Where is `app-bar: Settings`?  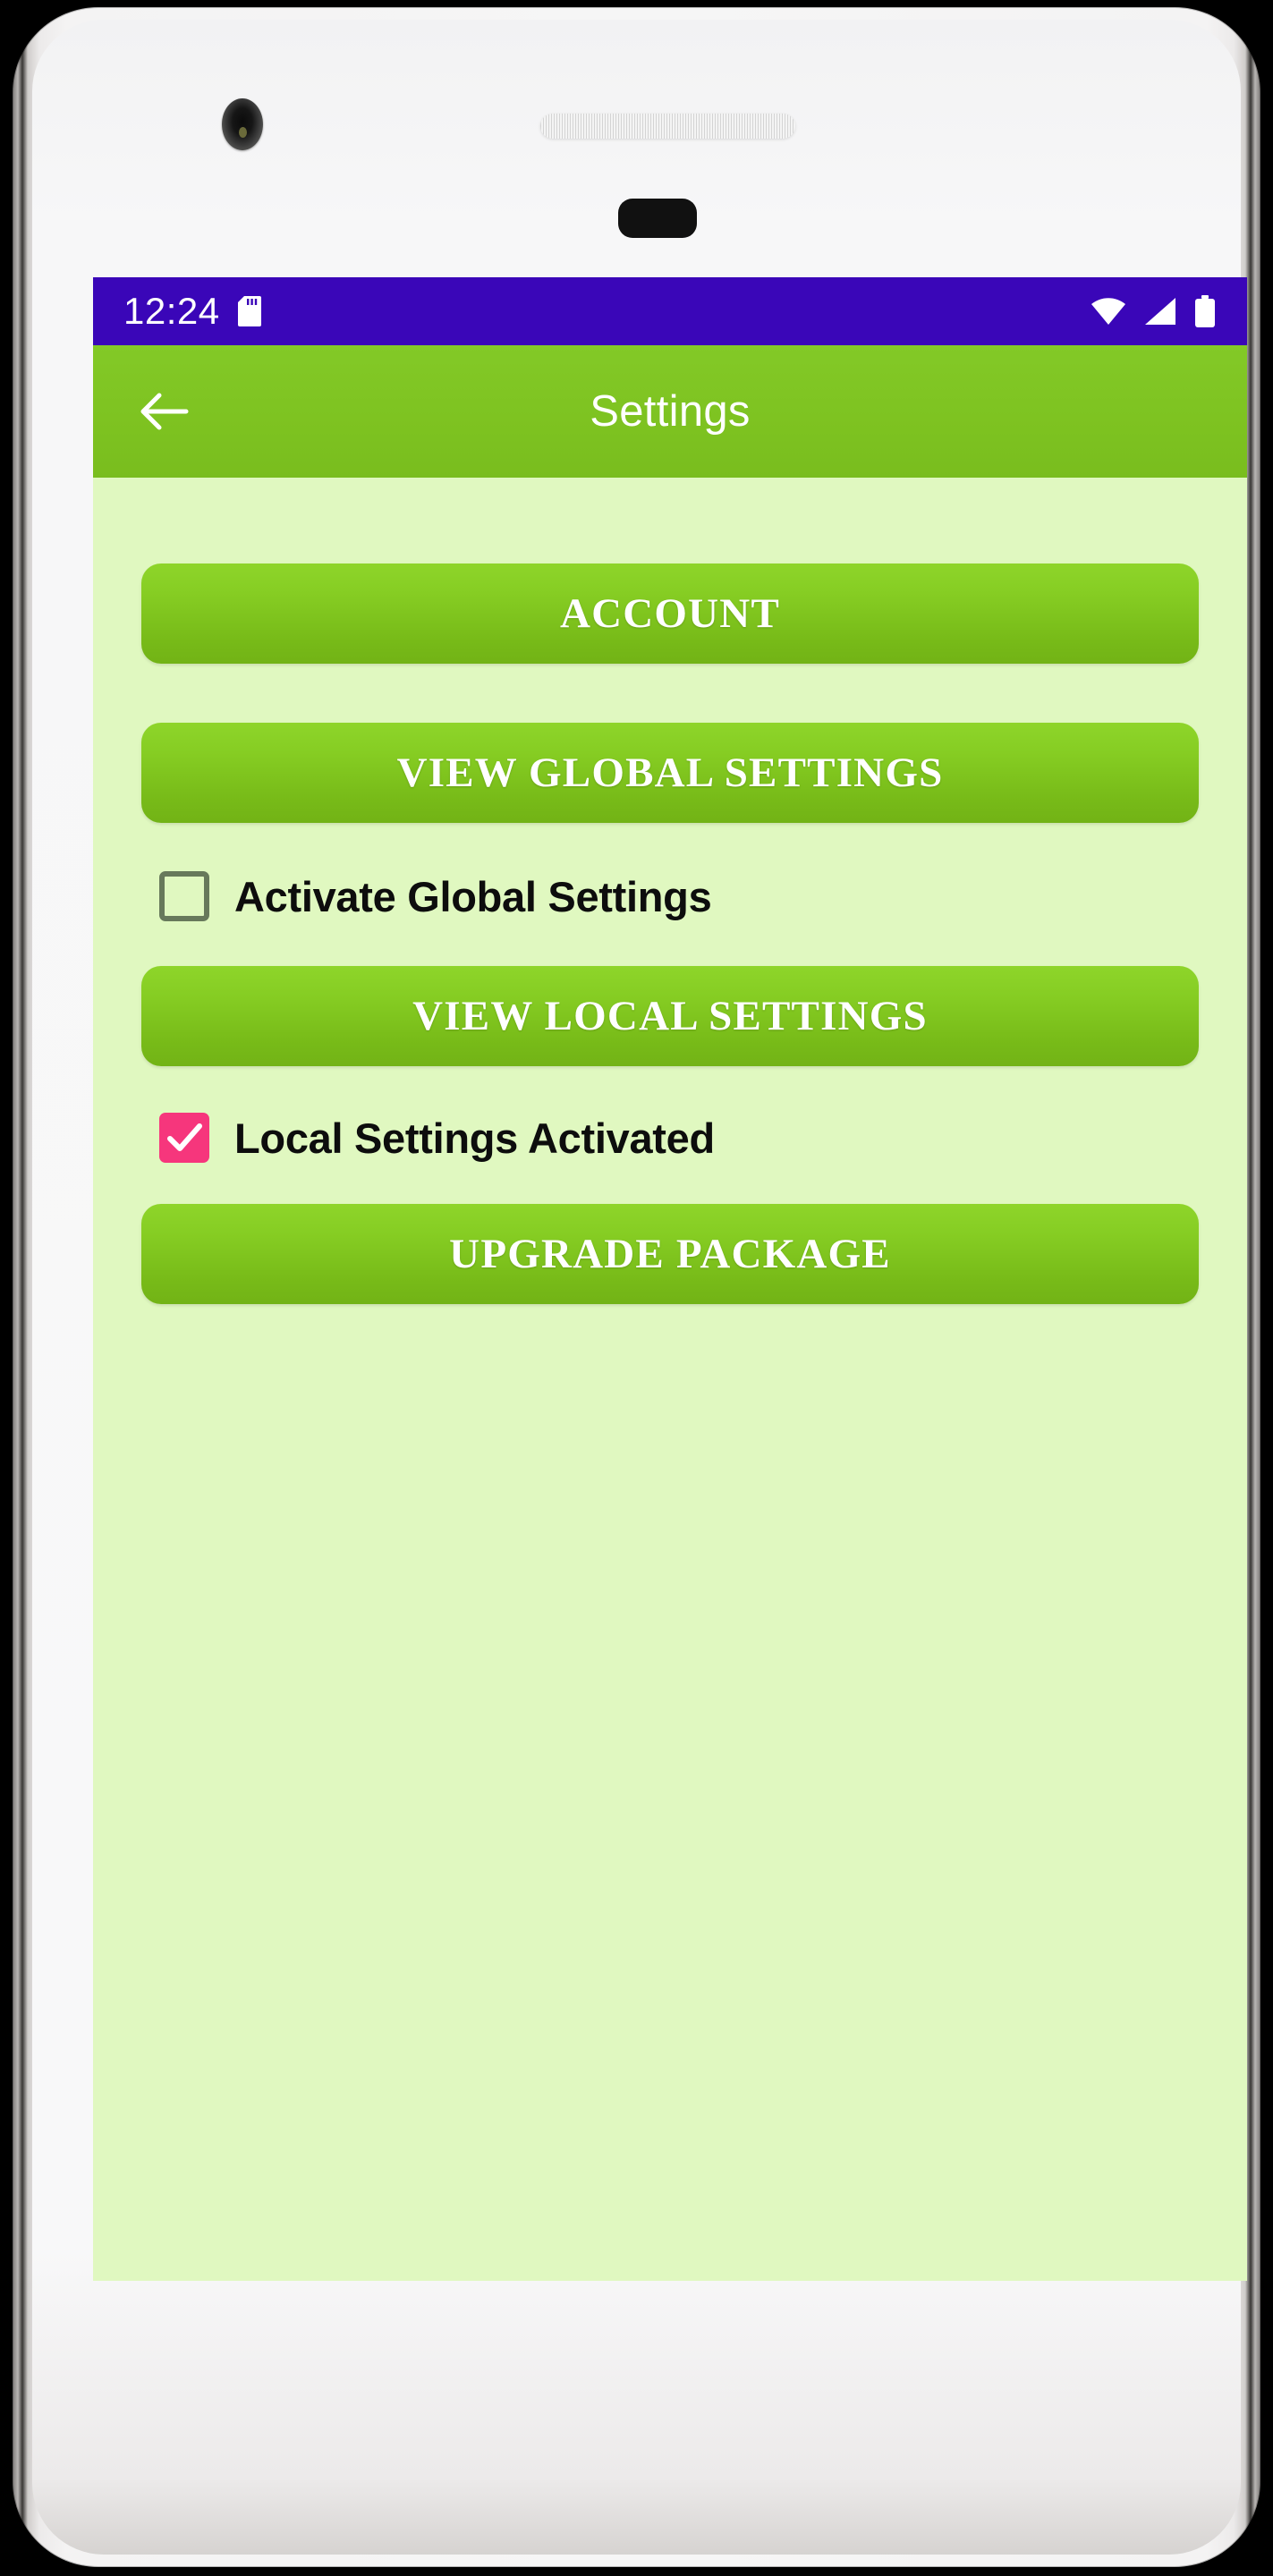 app-bar: Settings is located at coordinates (670, 411).